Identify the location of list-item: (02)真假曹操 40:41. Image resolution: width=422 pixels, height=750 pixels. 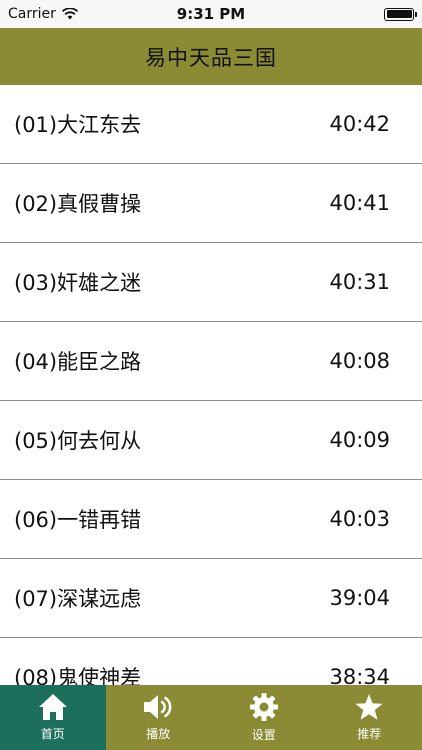
(211, 203).